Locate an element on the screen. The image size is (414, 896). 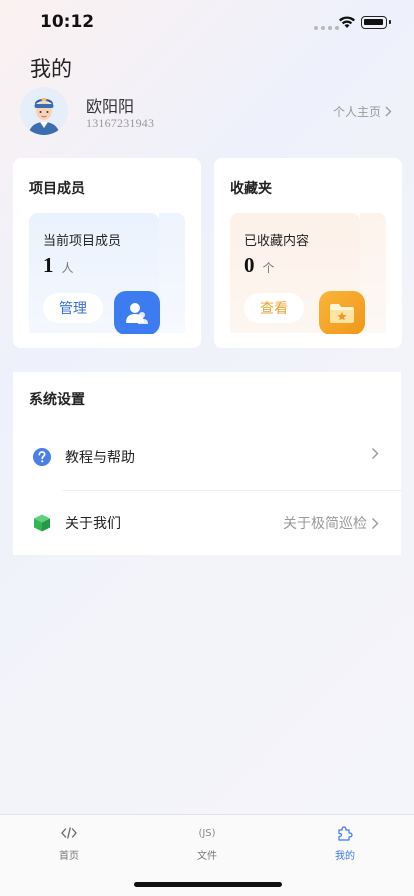
tab-files: (JS) 文件 is located at coordinates (207, 840).